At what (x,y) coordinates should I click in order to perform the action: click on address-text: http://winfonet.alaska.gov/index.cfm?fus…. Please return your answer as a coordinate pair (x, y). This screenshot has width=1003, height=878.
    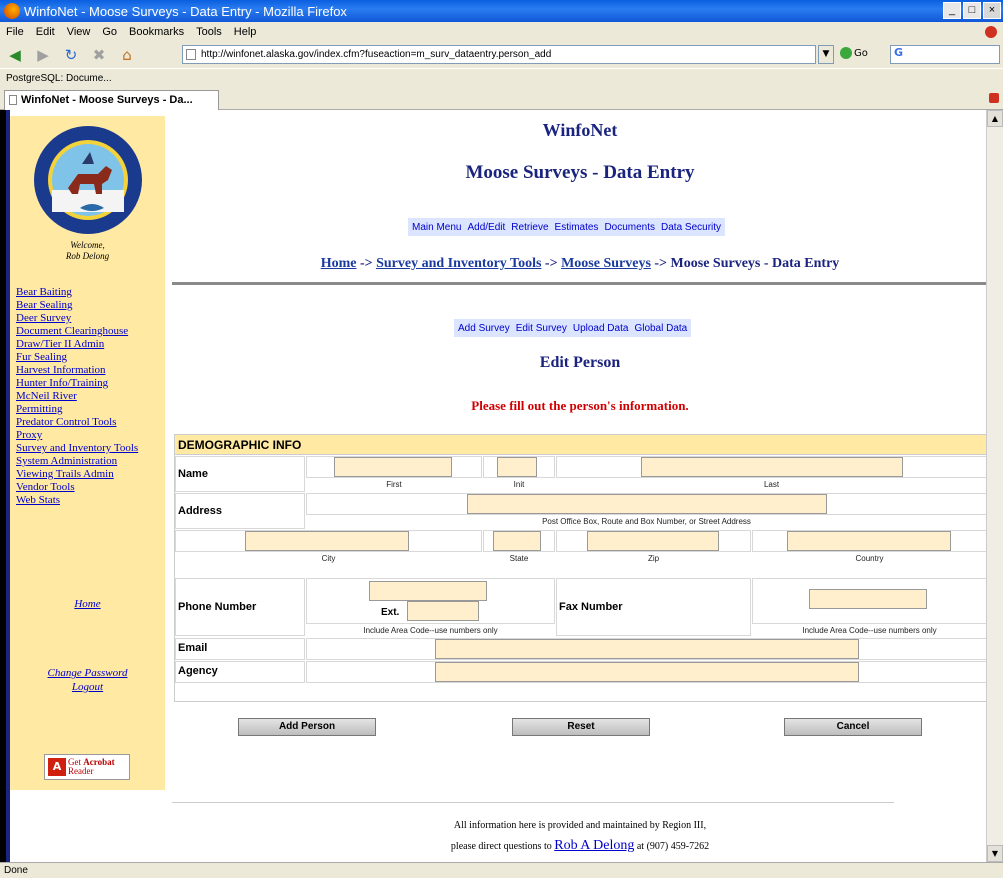
    Looking at the image, I should click on (376, 54).